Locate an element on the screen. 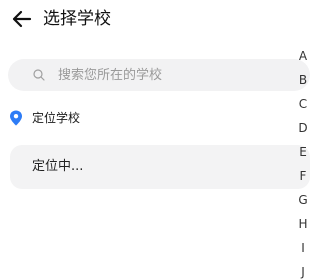  index-letter-j: J is located at coordinates (303, 270).